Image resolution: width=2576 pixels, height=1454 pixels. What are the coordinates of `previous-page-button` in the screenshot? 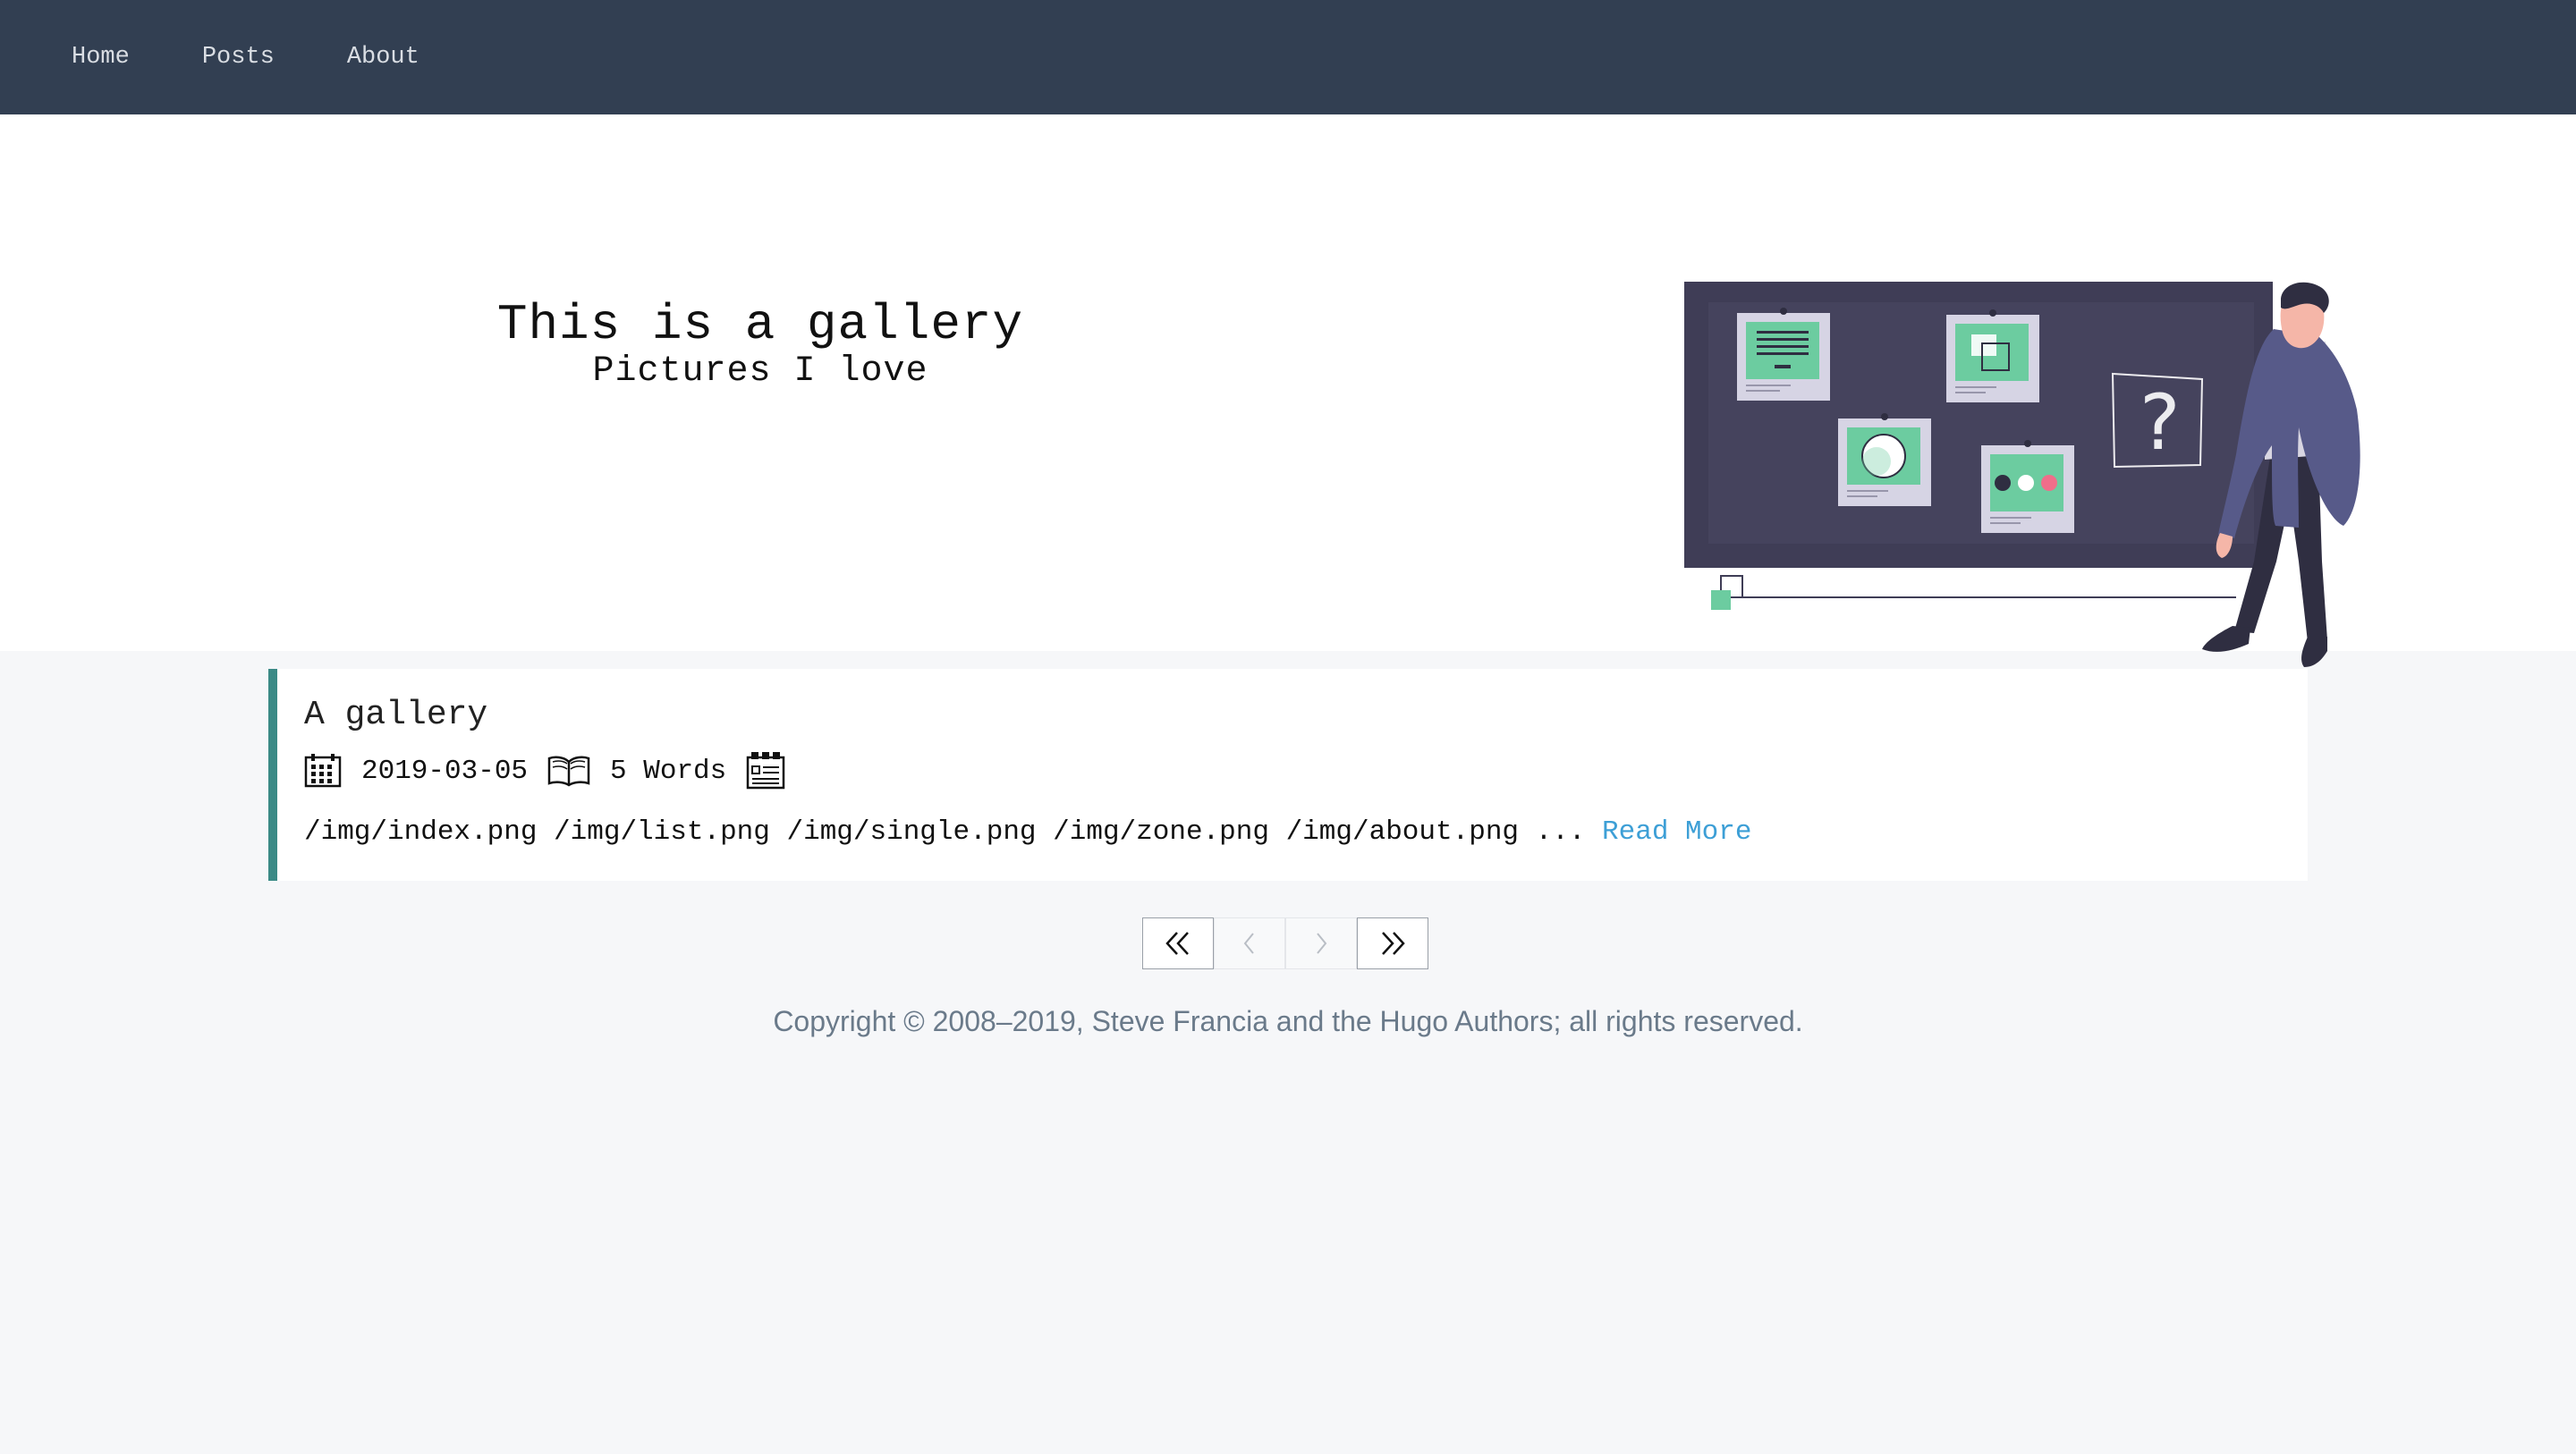 It's located at (1249, 943).